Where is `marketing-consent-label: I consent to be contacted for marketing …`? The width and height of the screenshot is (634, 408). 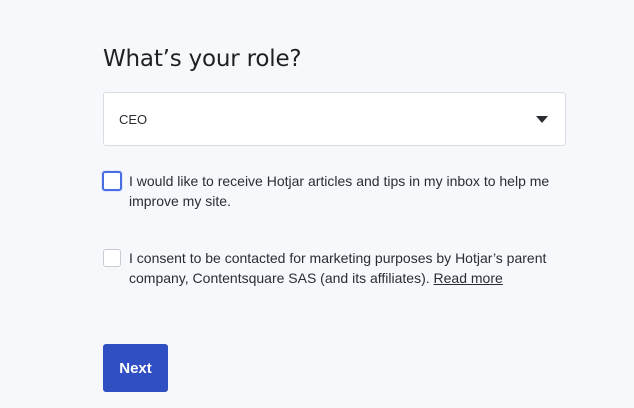
marketing-consent-label: I consent to be contacted for marketing … is located at coordinates (349, 268).